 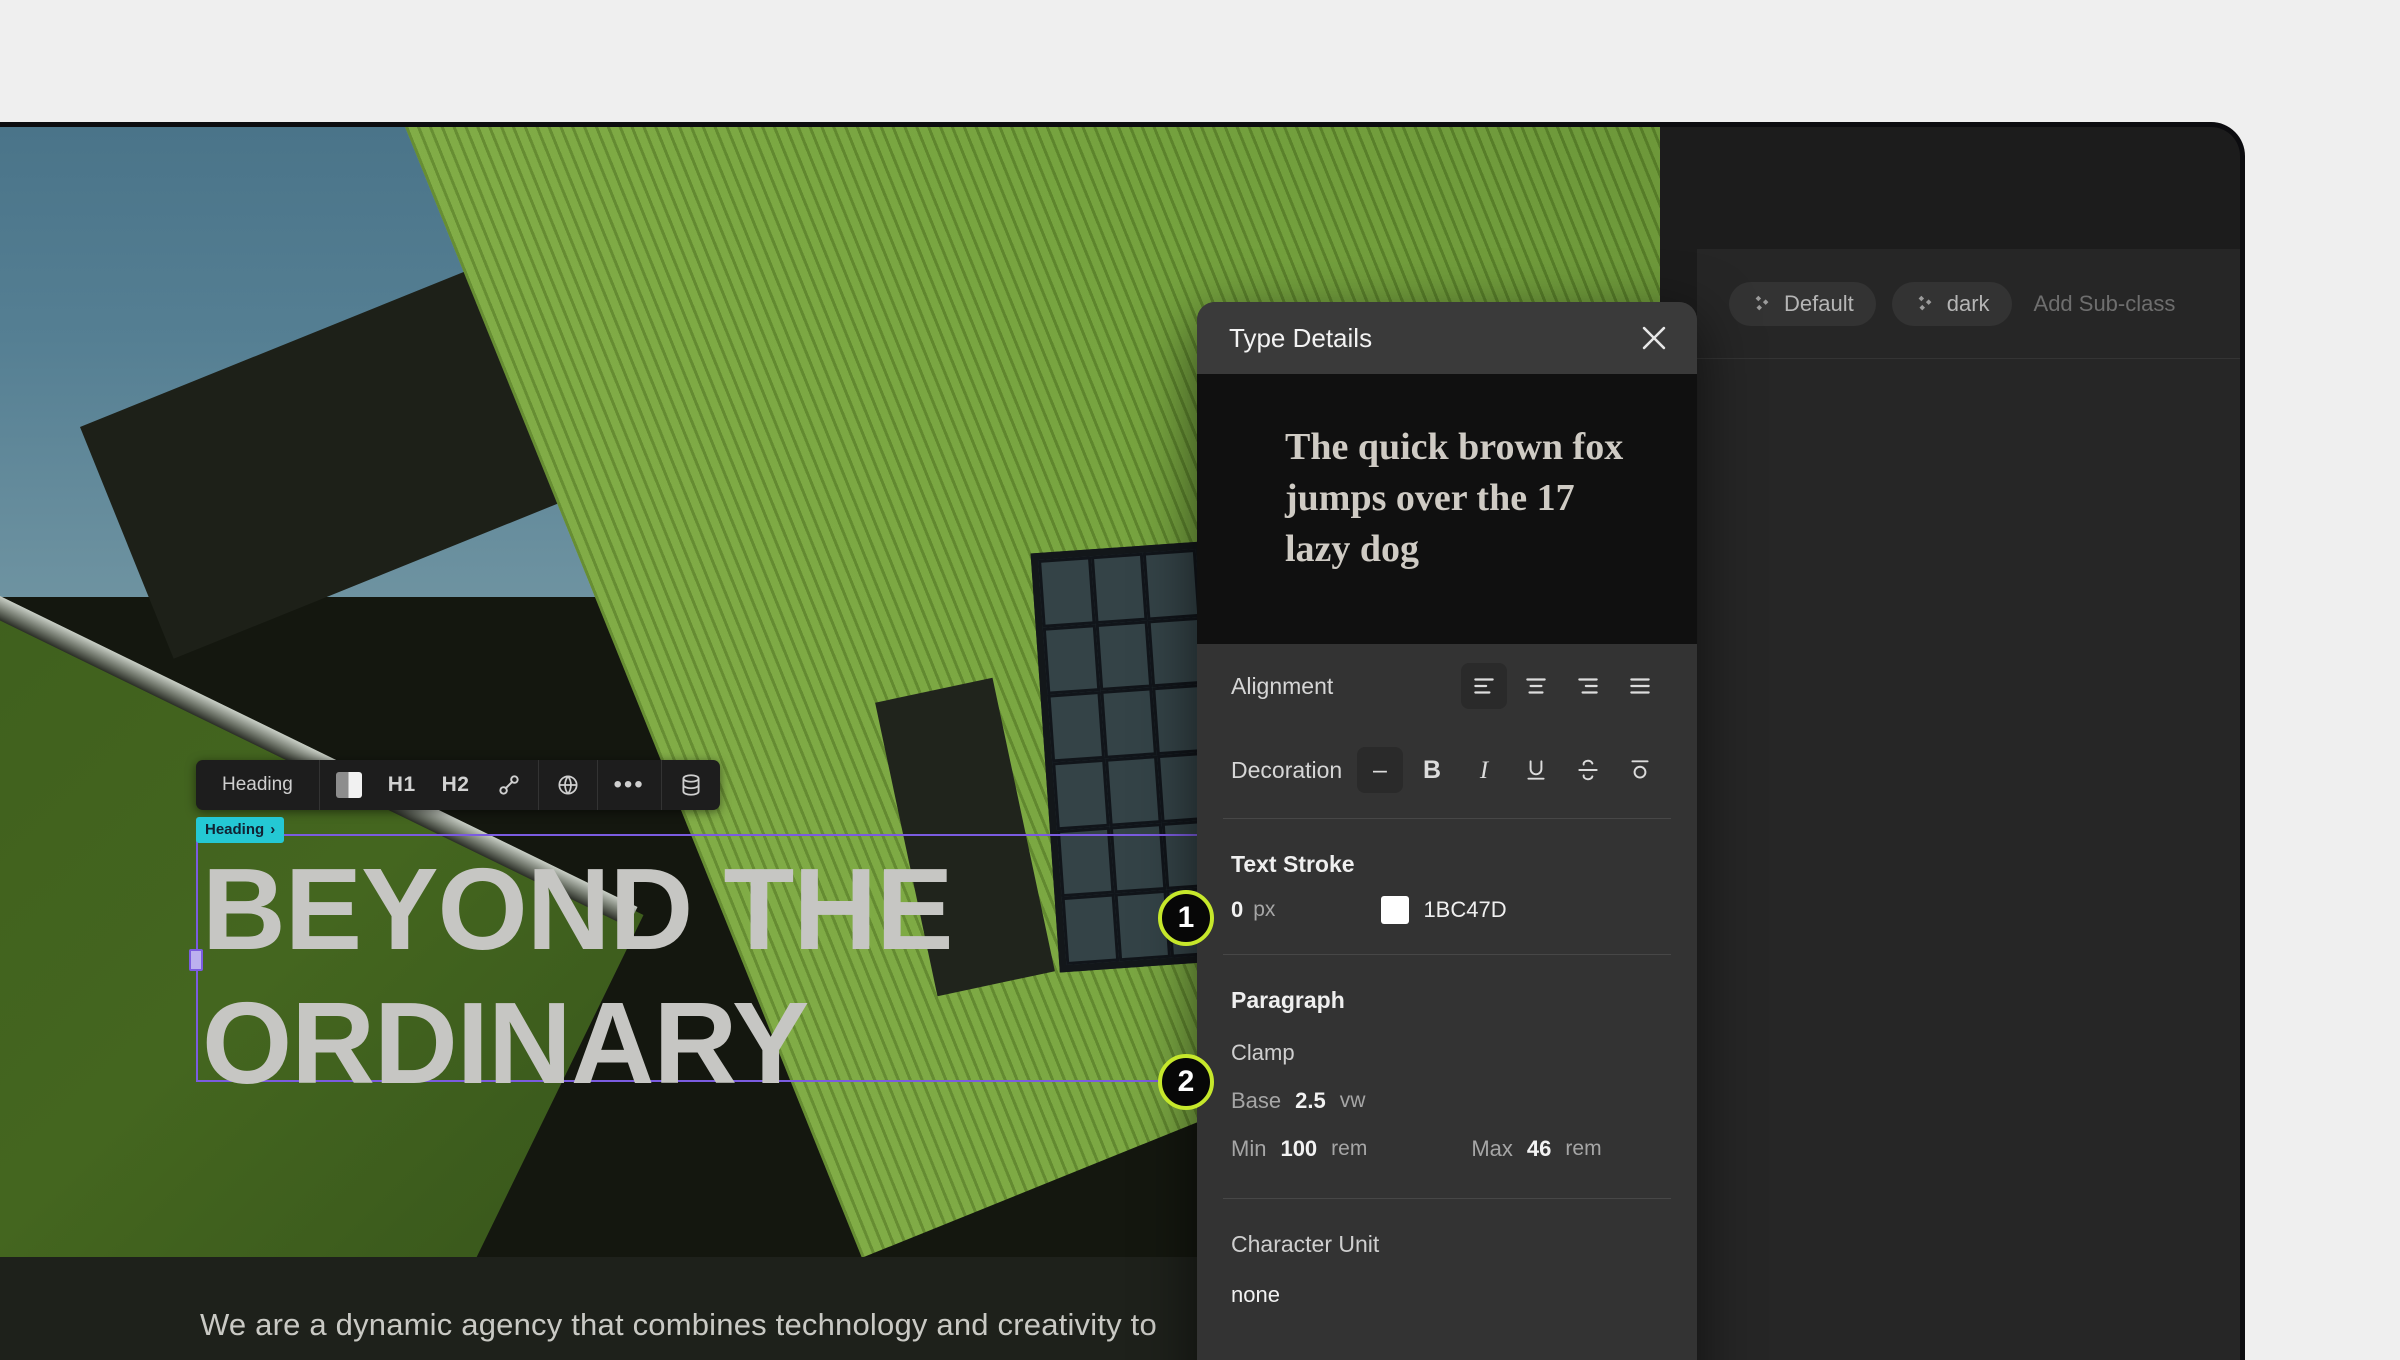 I want to click on min-value: 100, so click(x=1298, y=1149).